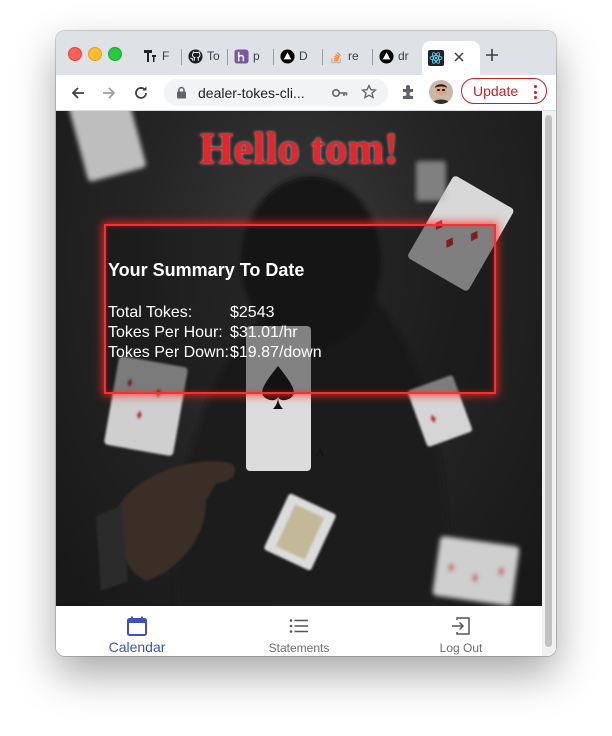  I want to click on forward-button, so click(109, 93).